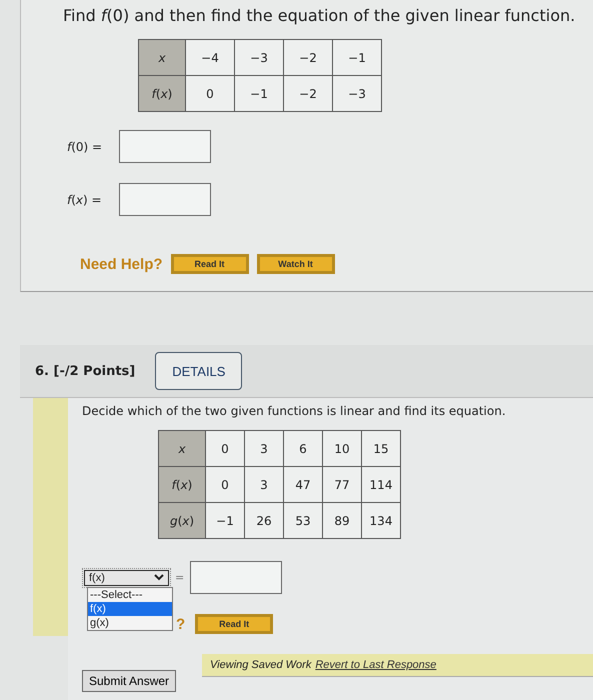 This screenshot has height=700, width=593. Describe the element at coordinates (303, 484) in the screenshot. I see `table-cell: 47` at that location.